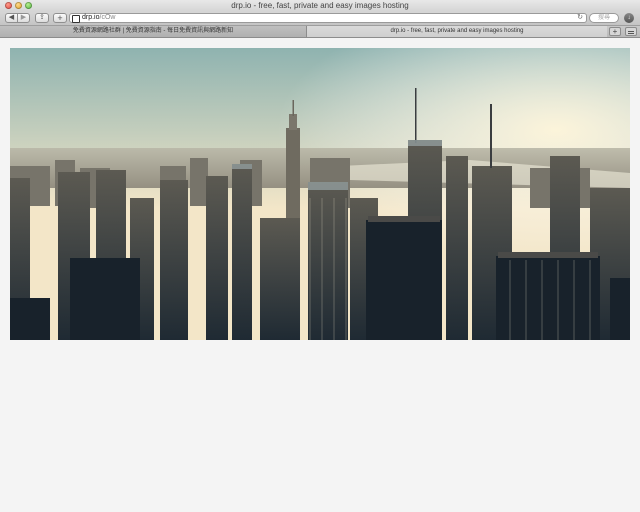 The height and width of the screenshot is (512, 640). What do you see at coordinates (615, 31) in the screenshot?
I see `add-tab-button: +` at bounding box center [615, 31].